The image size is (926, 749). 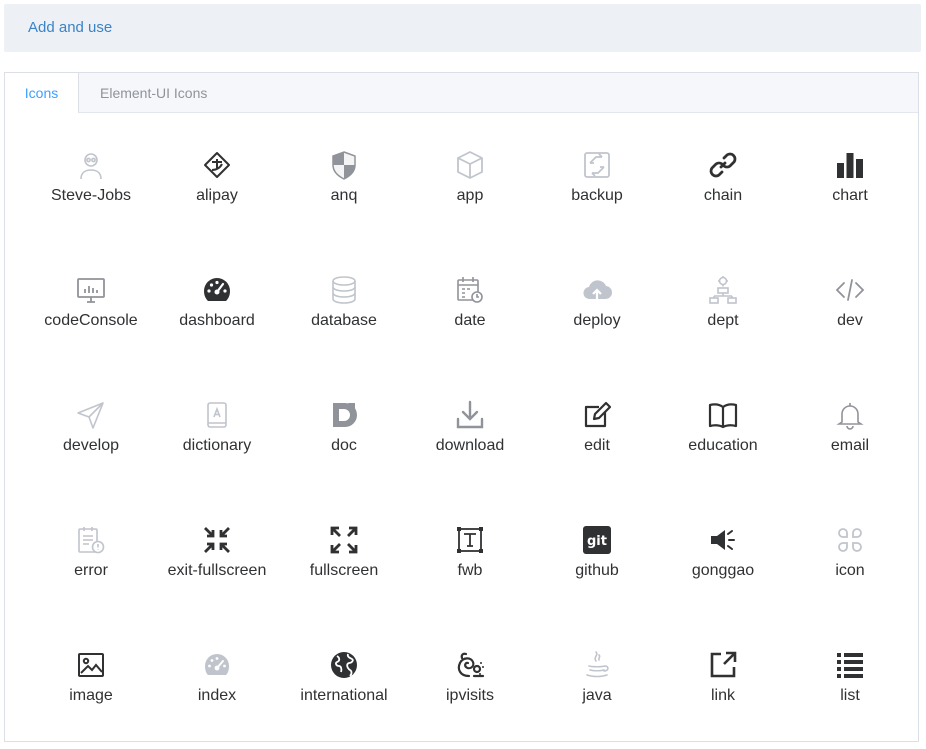 I want to click on icon-item-dev: dev, so click(x=850, y=324).